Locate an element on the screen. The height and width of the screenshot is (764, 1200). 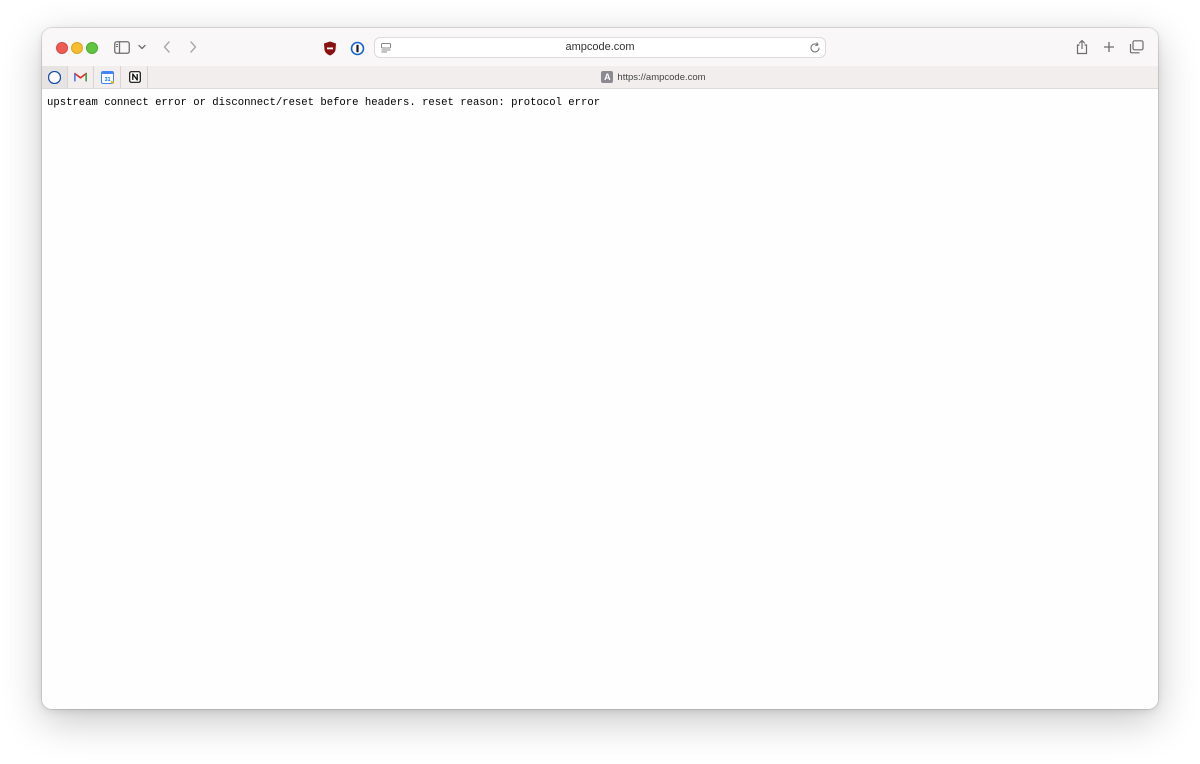
address-text: ampcode.com is located at coordinates (600, 47).